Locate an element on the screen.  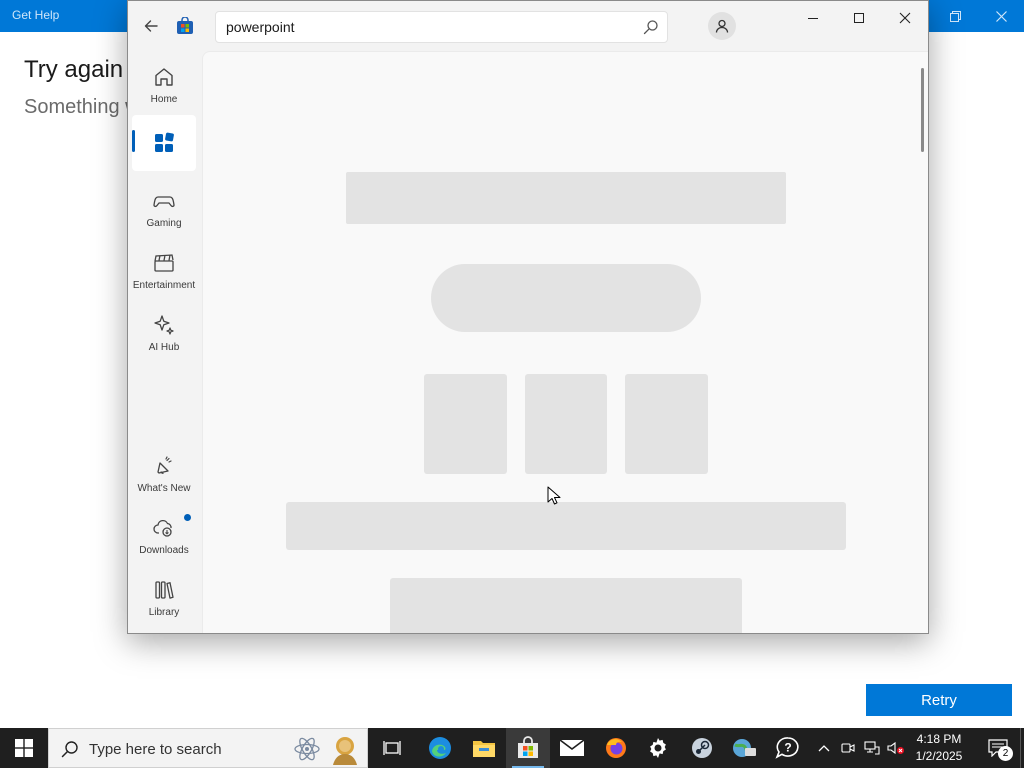
clapperboard-icon is located at coordinates (164, 263).